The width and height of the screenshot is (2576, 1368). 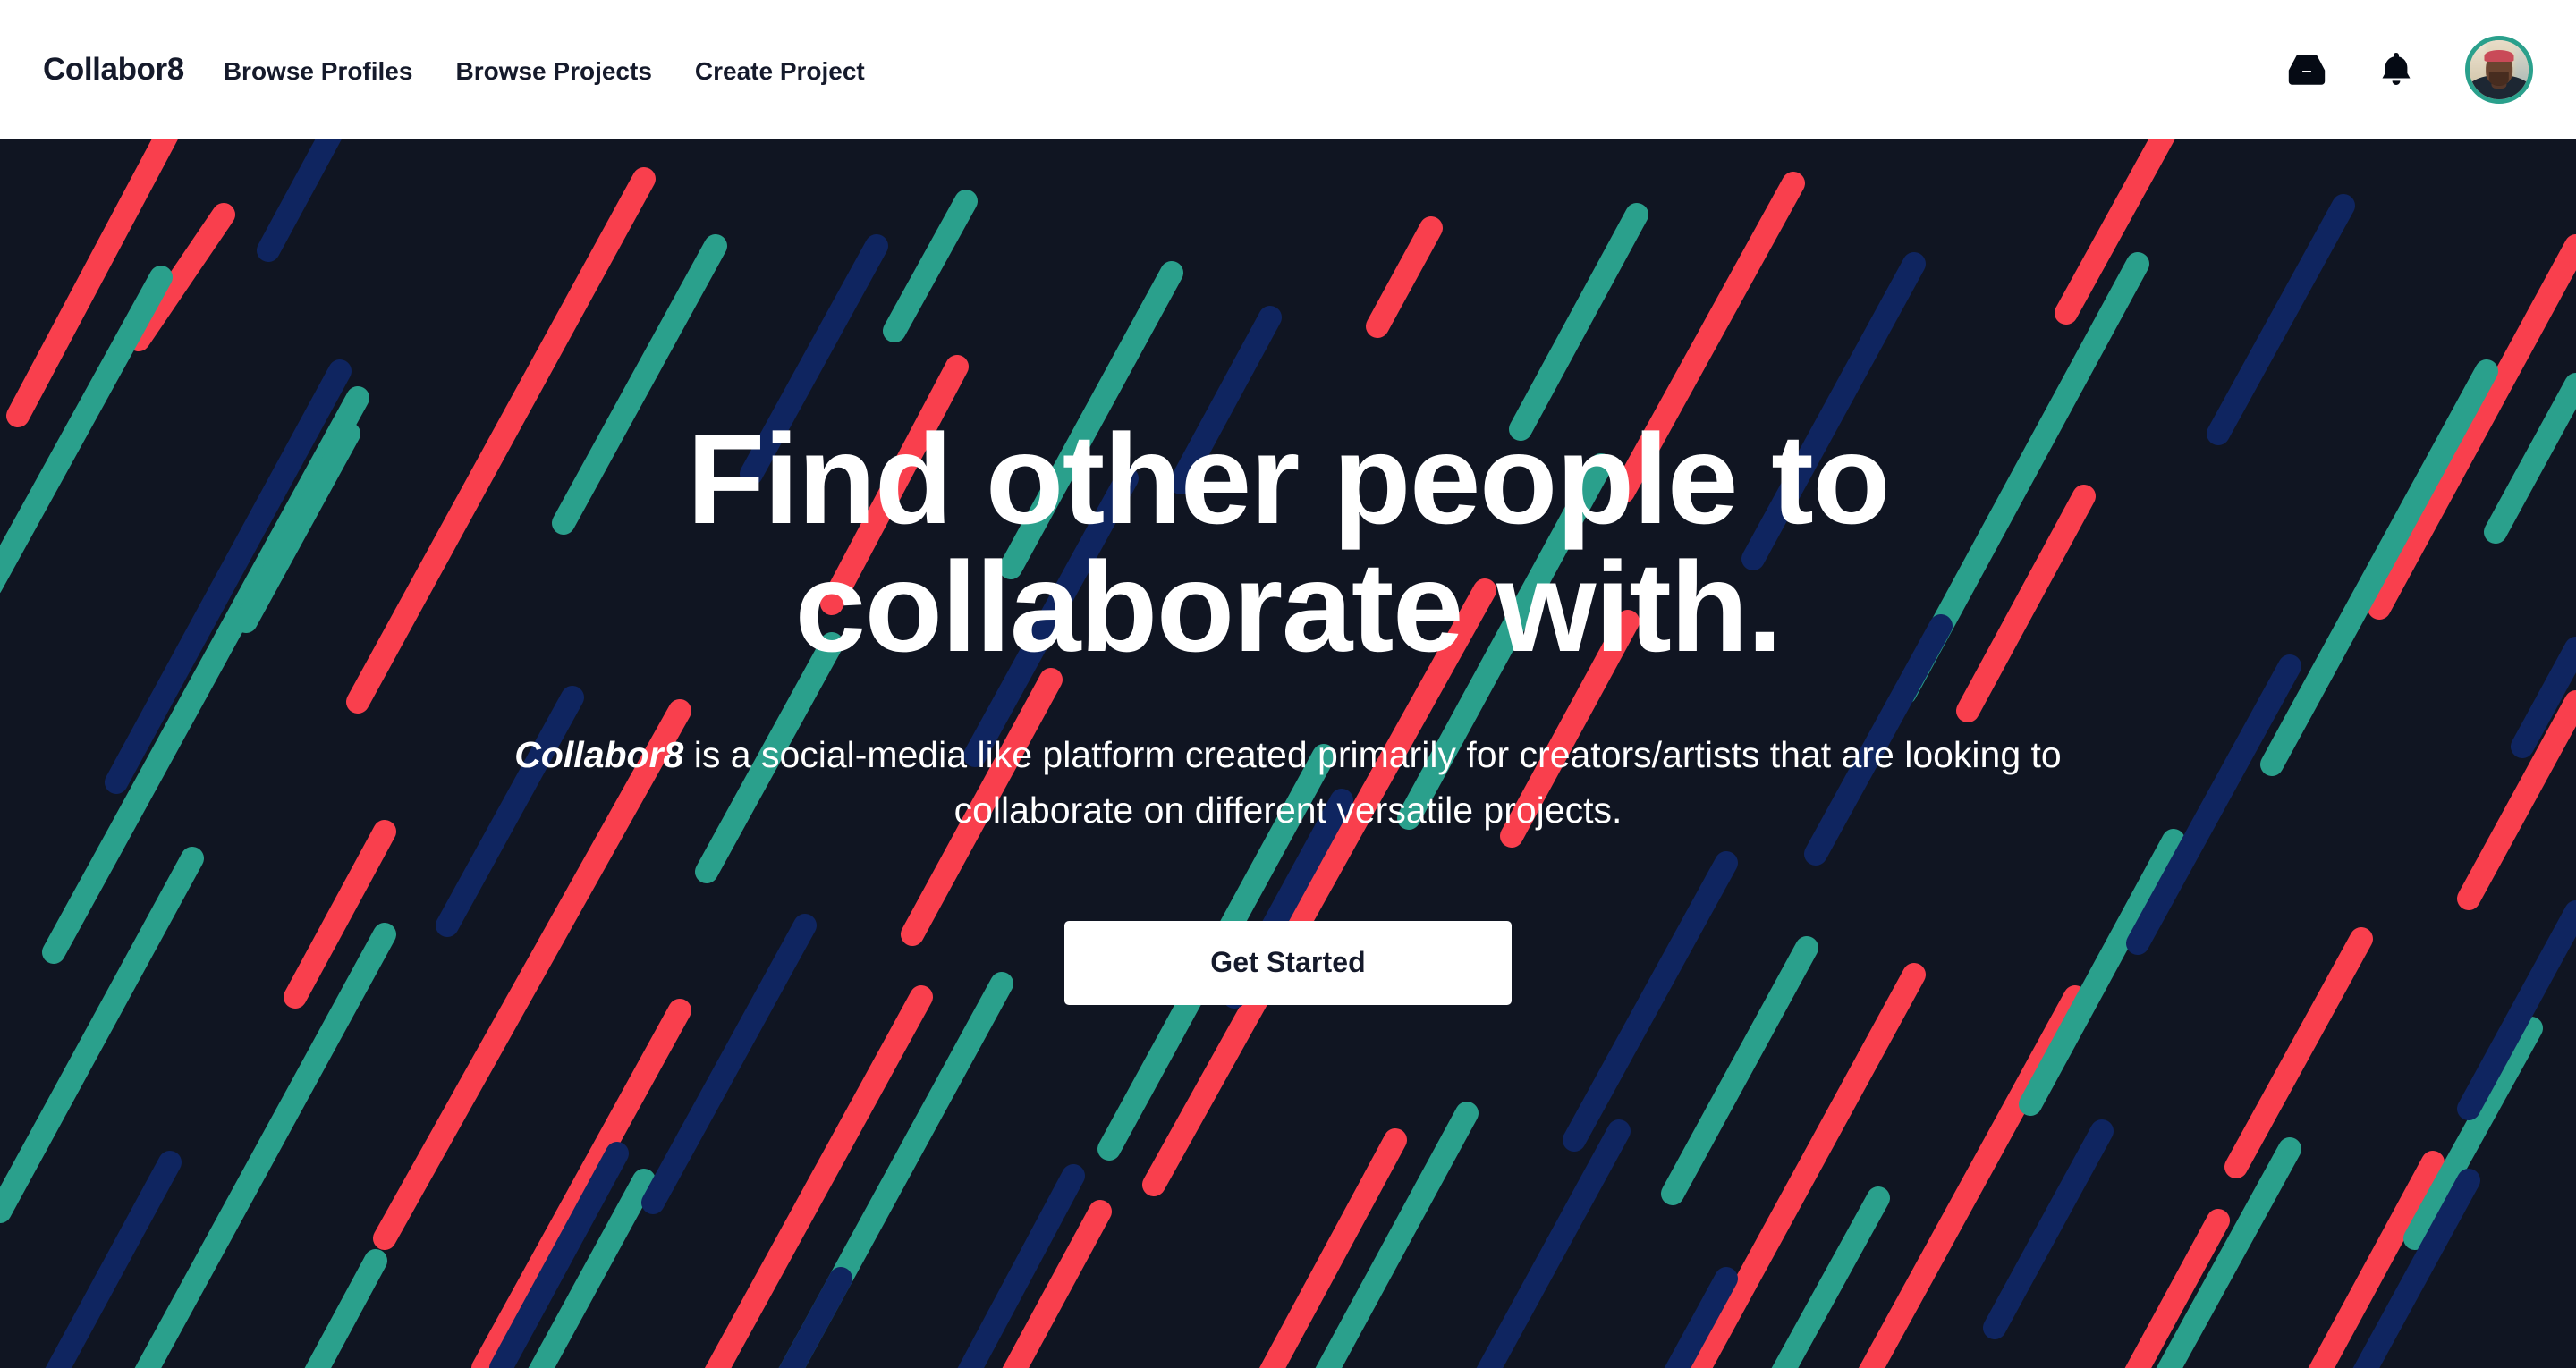 What do you see at coordinates (2396, 69) in the screenshot?
I see `bell-icon` at bounding box center [2396, 69].